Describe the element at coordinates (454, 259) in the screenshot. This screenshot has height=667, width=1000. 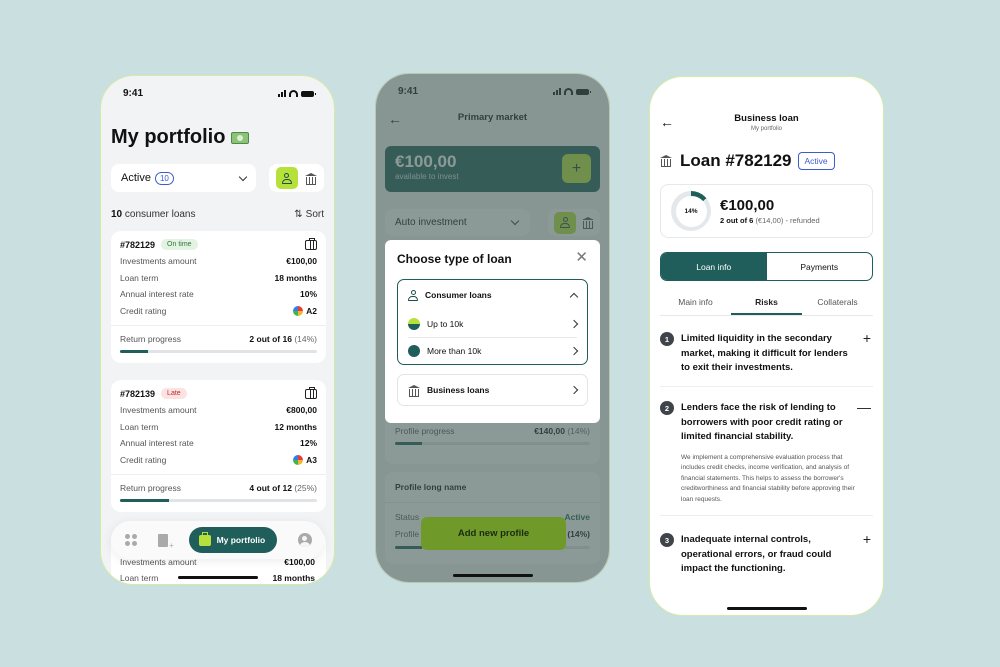
I see `modal-title: Choose type of loan` at that location.